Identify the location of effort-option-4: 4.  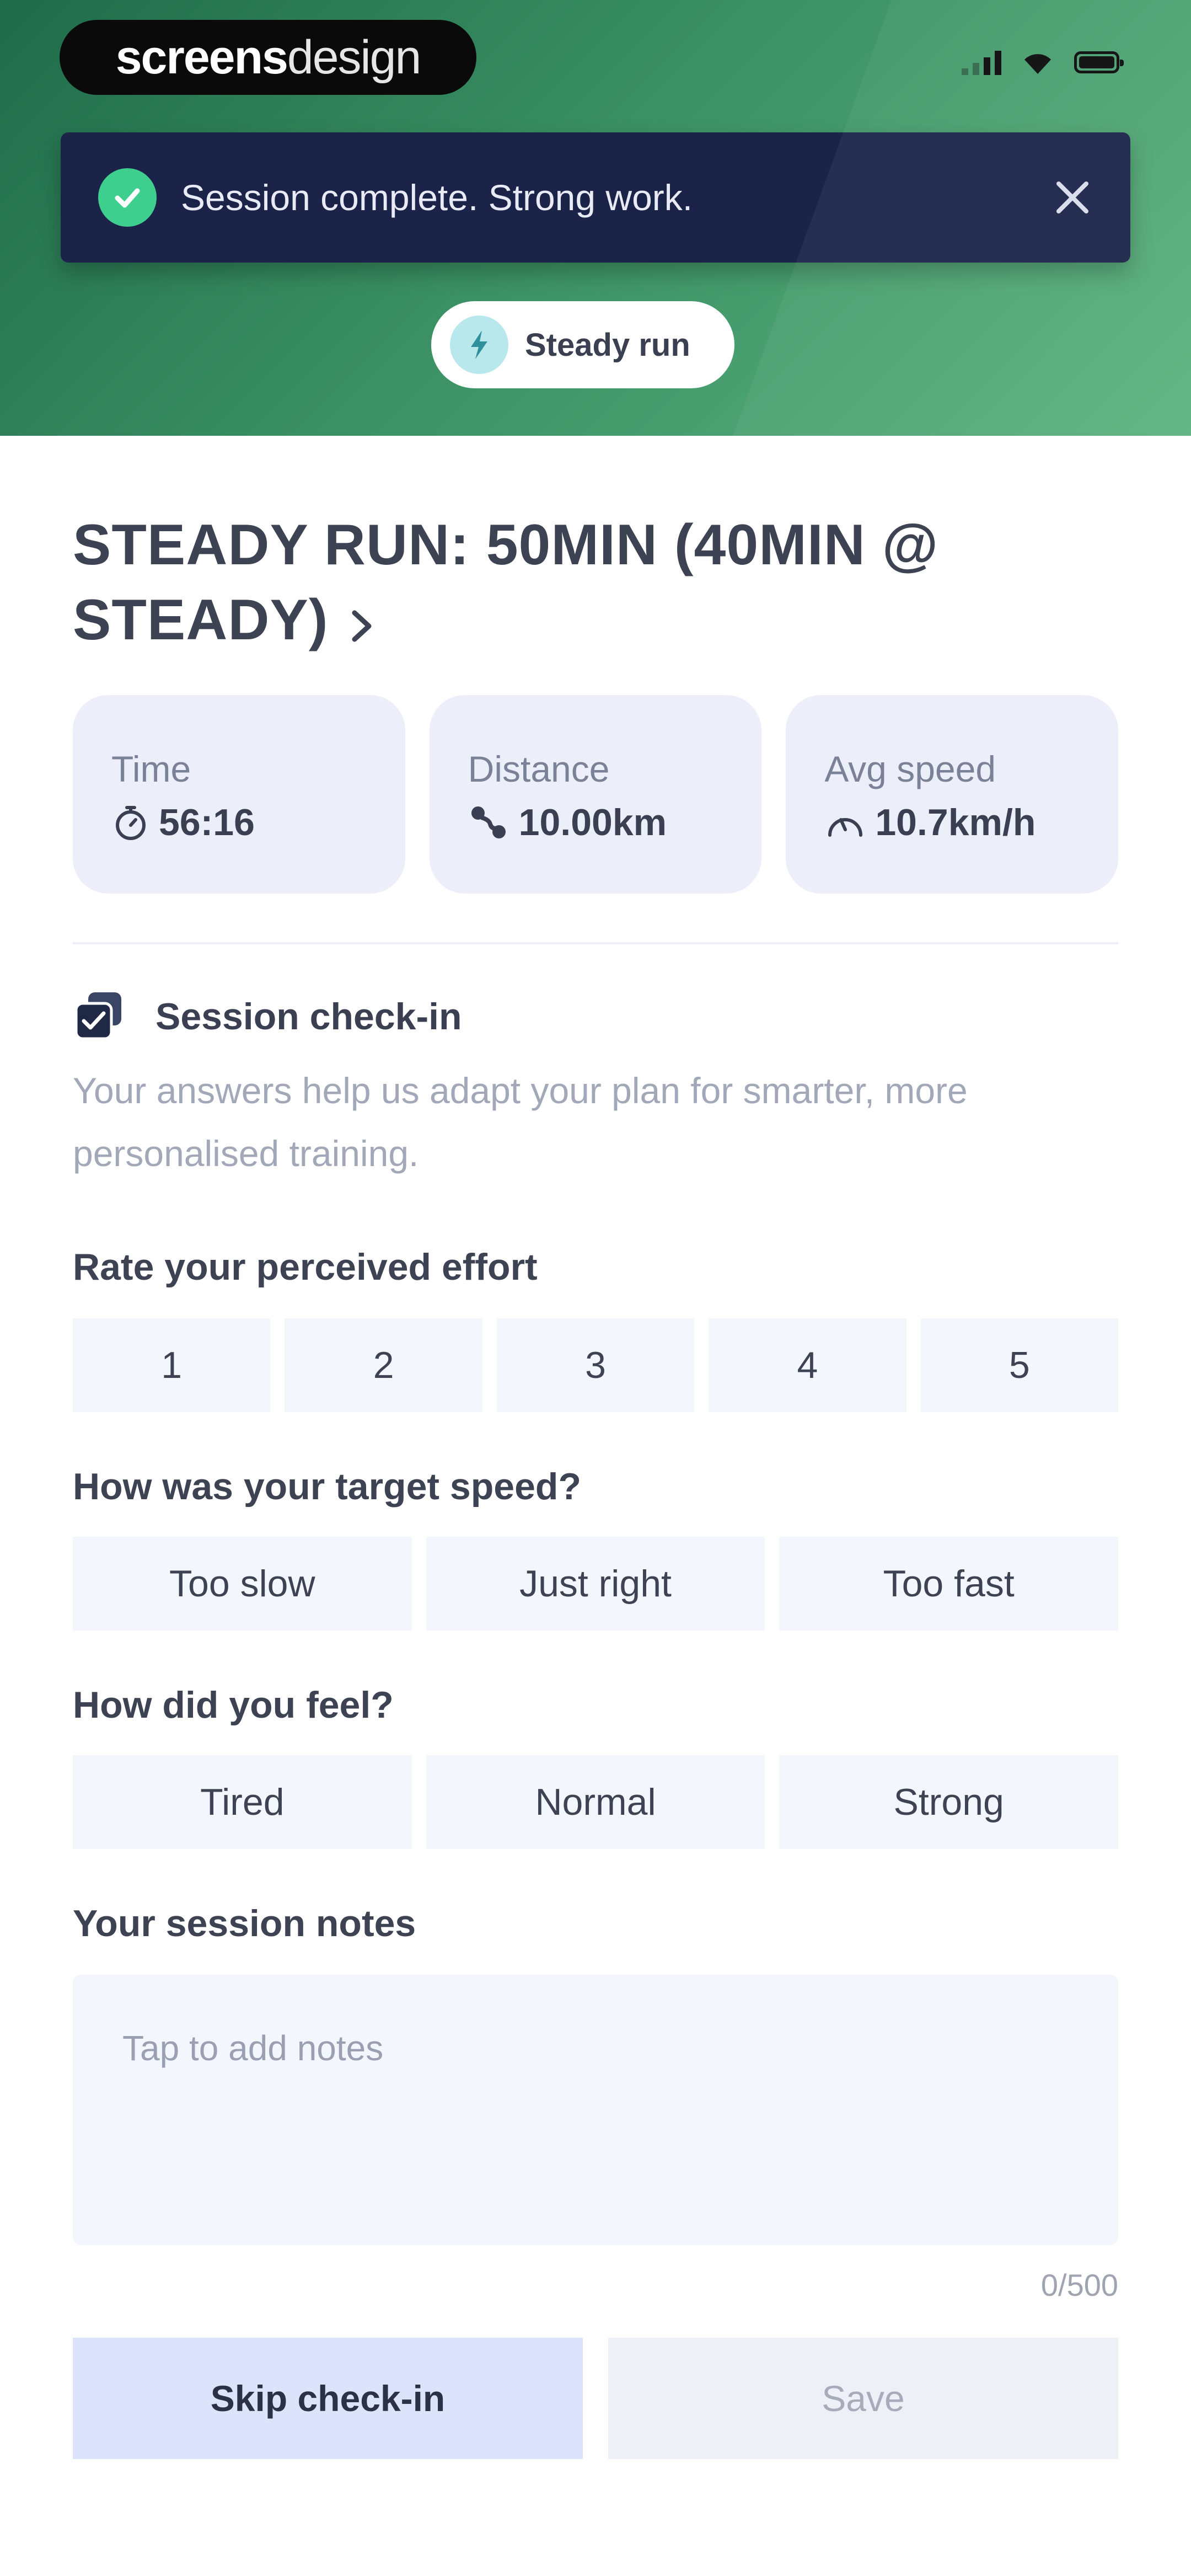
(807, 1365).